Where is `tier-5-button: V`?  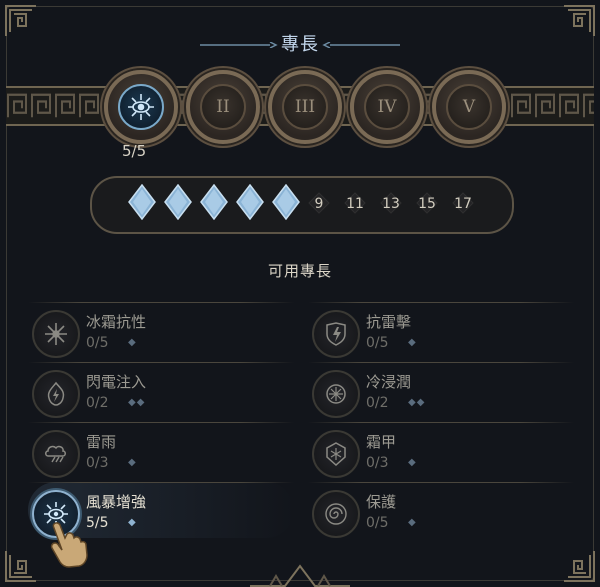 tier-5-button: V is located at coordinates (469, 107).